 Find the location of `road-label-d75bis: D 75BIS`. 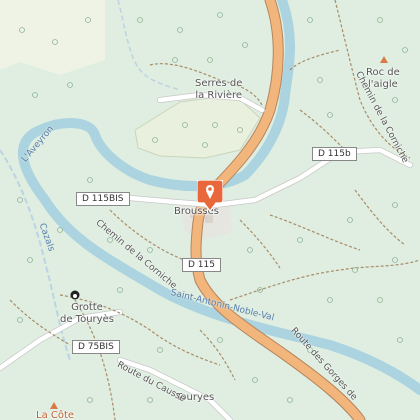

road-label-d75bis: D 75BIS is located at coordinates (96, 347).